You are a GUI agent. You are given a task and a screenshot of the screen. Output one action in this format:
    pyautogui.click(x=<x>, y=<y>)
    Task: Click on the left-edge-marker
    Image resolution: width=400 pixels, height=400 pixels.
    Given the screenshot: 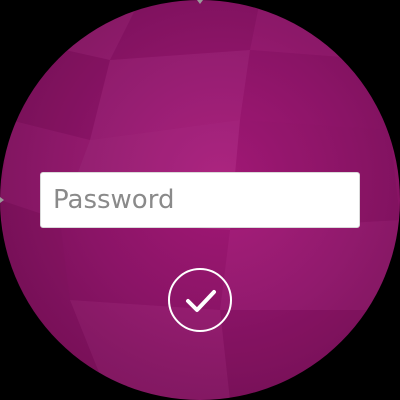 What is the action you would take?
    pyautogui.click(x=2, y=200)
    